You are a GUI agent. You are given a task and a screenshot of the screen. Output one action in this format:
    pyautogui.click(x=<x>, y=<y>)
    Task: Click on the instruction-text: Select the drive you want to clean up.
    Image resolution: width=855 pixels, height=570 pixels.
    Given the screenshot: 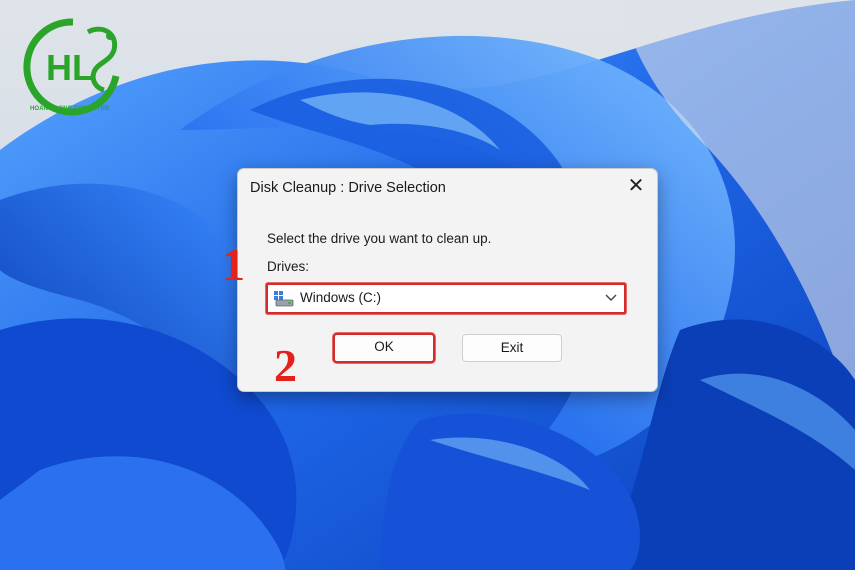 What is the action you would take?
    pyautogui.click(x=379, y=238)
    